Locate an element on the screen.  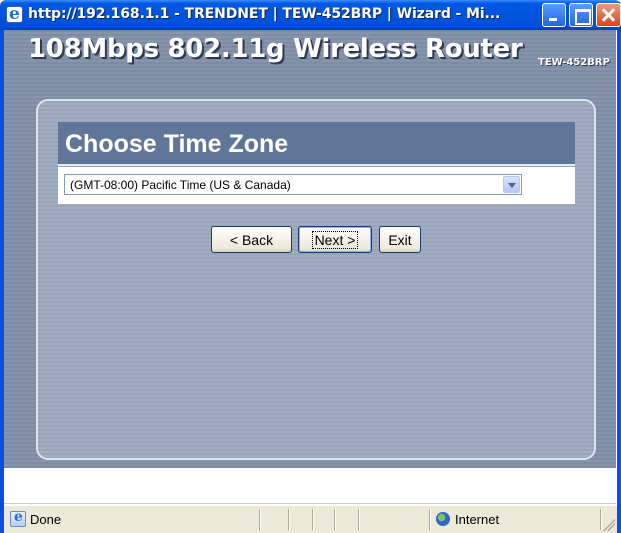
chevron-down-icon is located at coordinates (511, 184).